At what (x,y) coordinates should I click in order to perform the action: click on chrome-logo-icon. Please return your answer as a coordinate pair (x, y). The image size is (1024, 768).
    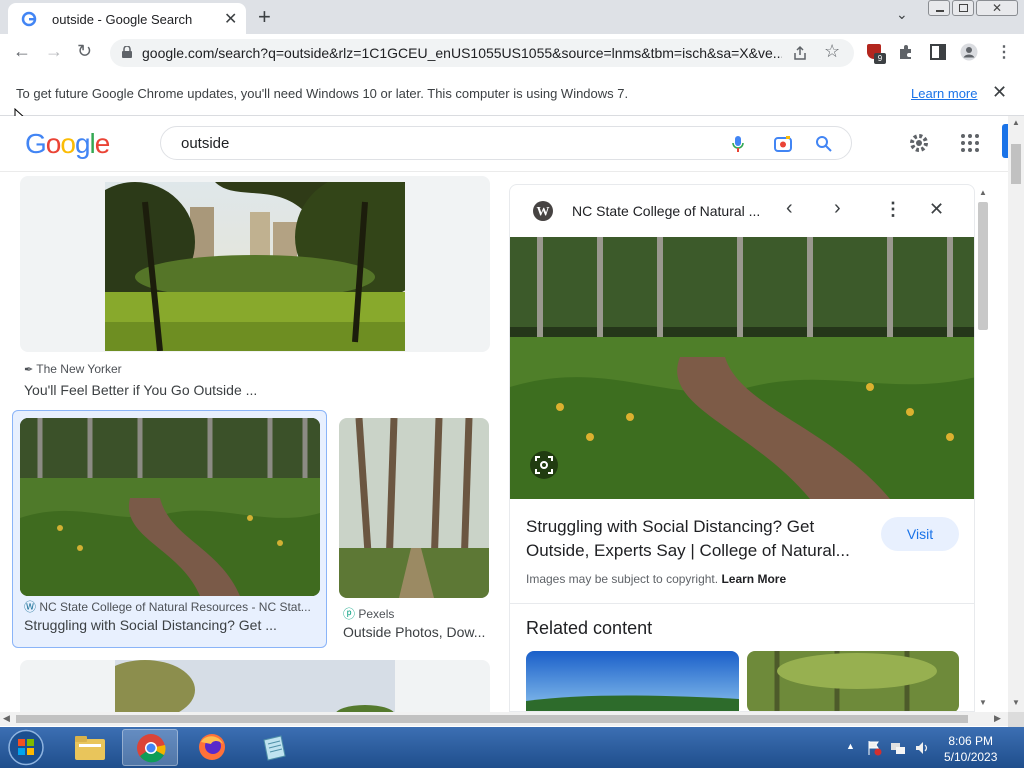
    Looking at the image, I should click on (151, 748).